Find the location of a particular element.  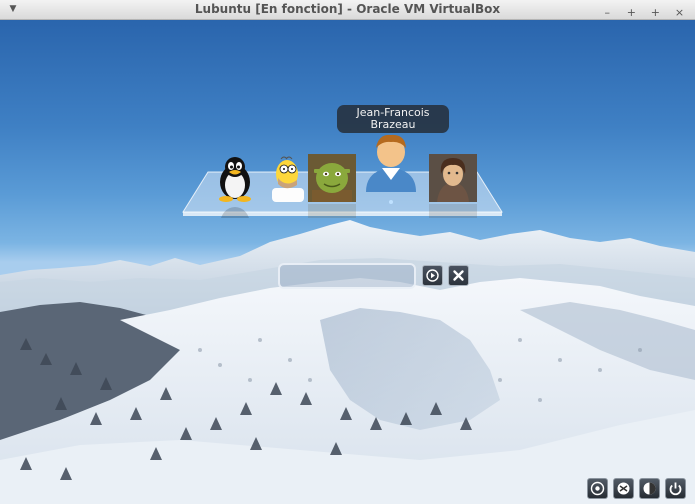

power-button is located at coordinates (675, 488).